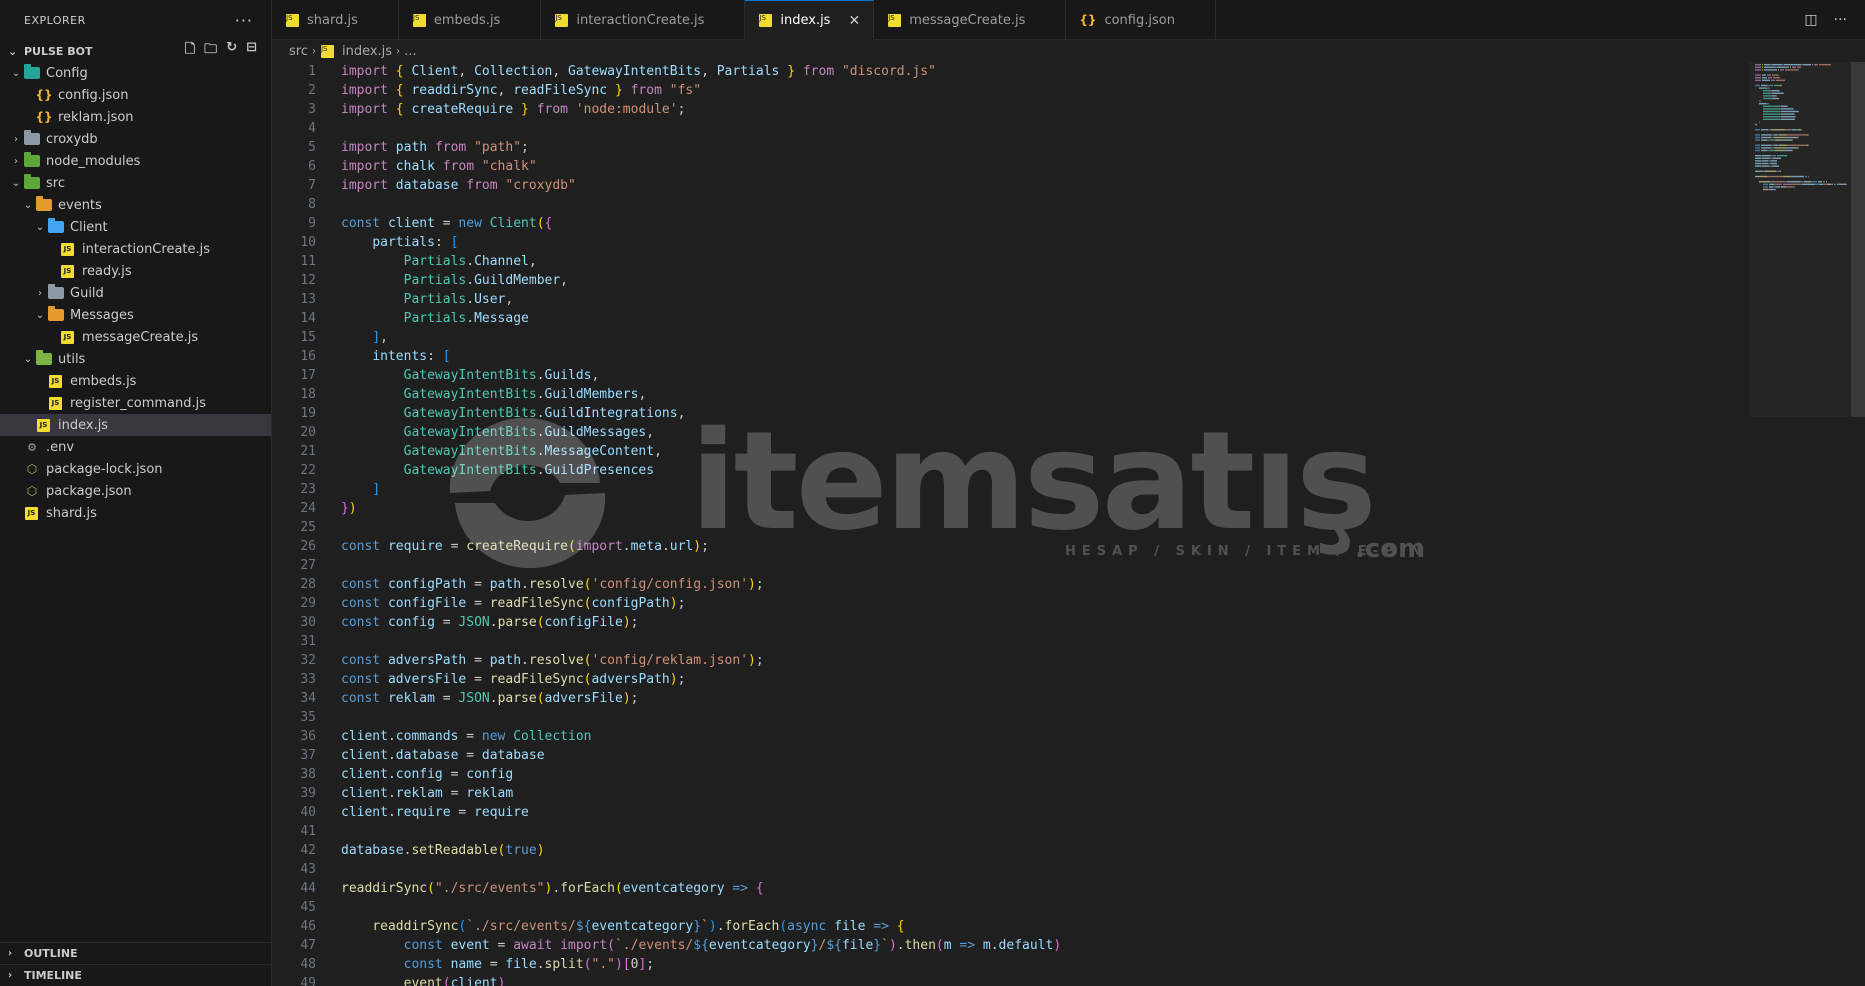 Image resolution: width=1865 pixels, height=986 pixels. Describe the element at coordinates (308, 508) in the screenshot. I see `line-number: 24` at that location.